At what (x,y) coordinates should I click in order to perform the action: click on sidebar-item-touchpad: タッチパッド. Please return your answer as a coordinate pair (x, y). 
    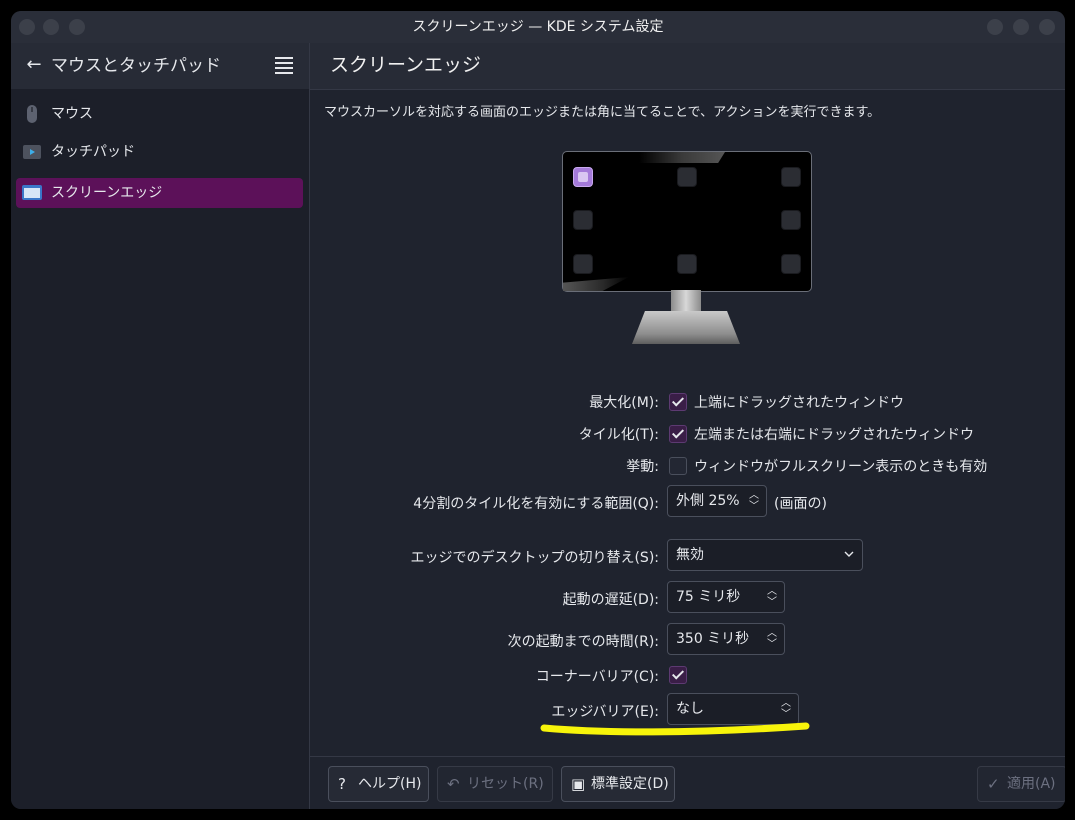
    Looking at the image, I should click on (159, 152).